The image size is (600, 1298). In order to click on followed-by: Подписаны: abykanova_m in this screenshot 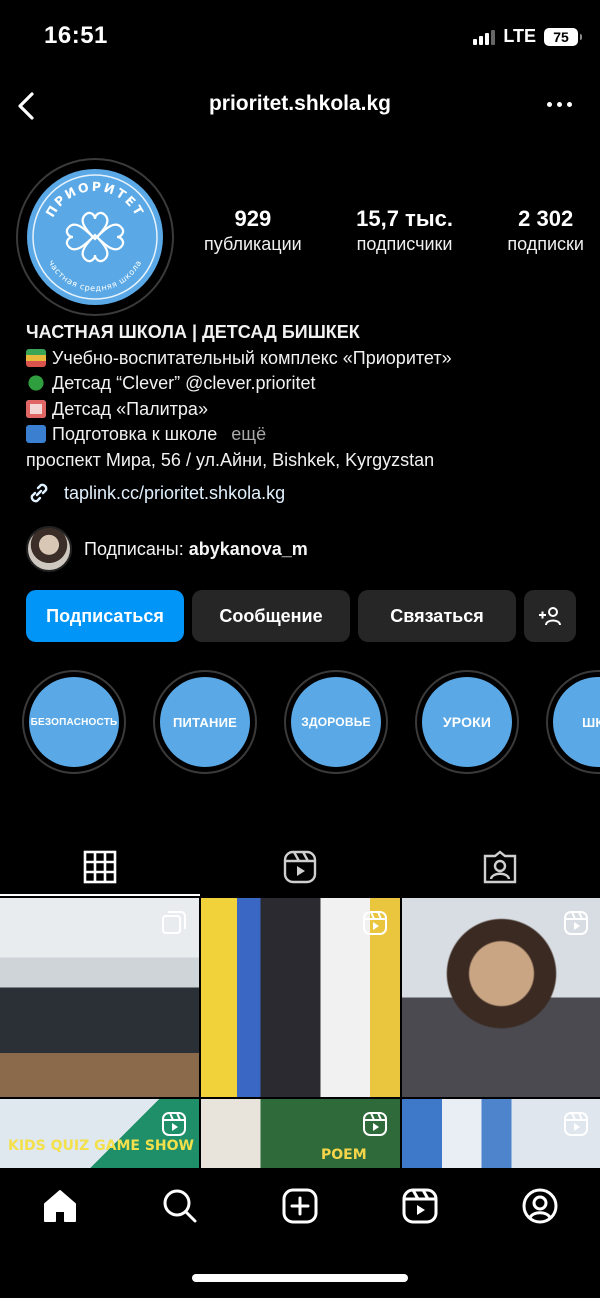, I will do `click(167, 549)`.